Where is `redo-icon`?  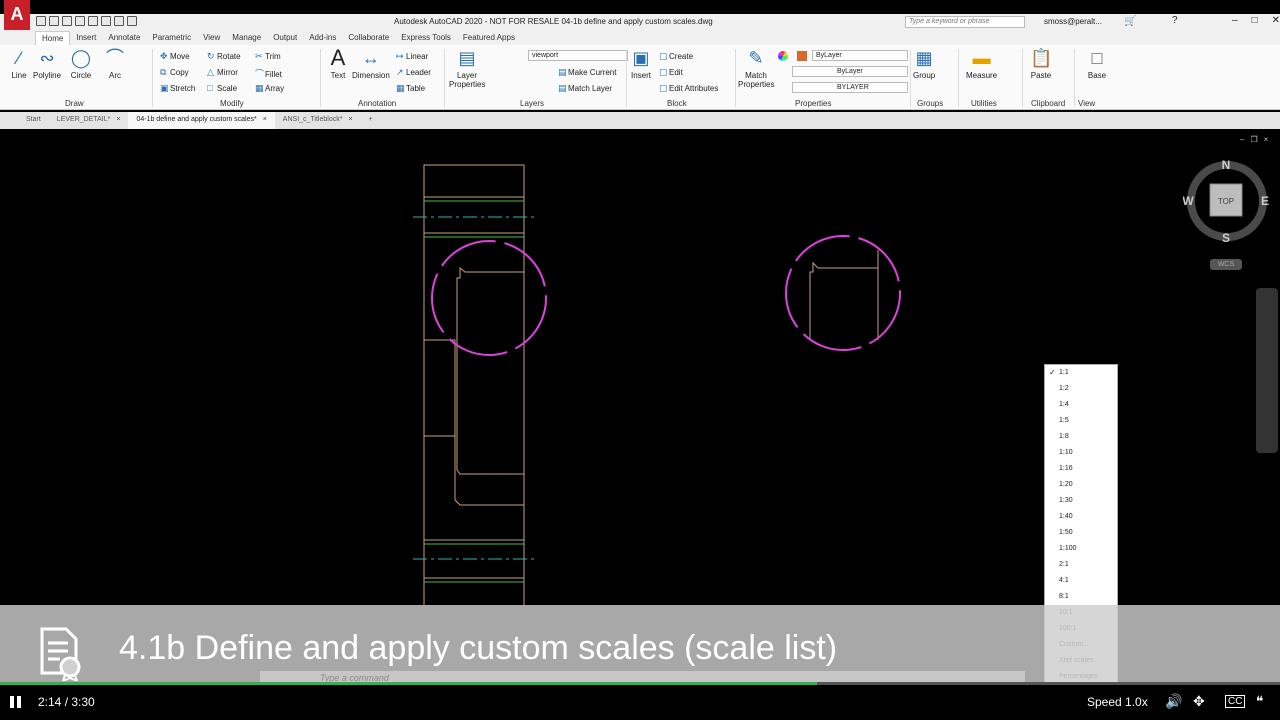
redo-icon is located at coordinates (119, 21).